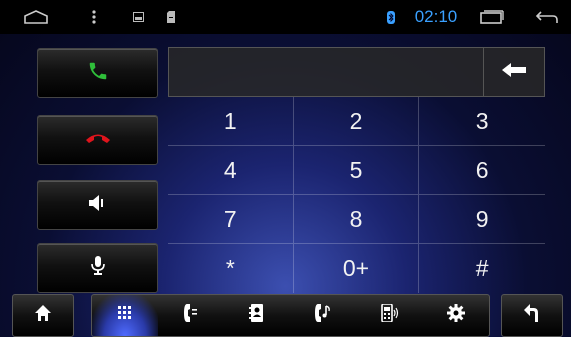 The image size is (571, 337). I want to click on tab-device, so click(390, 315).